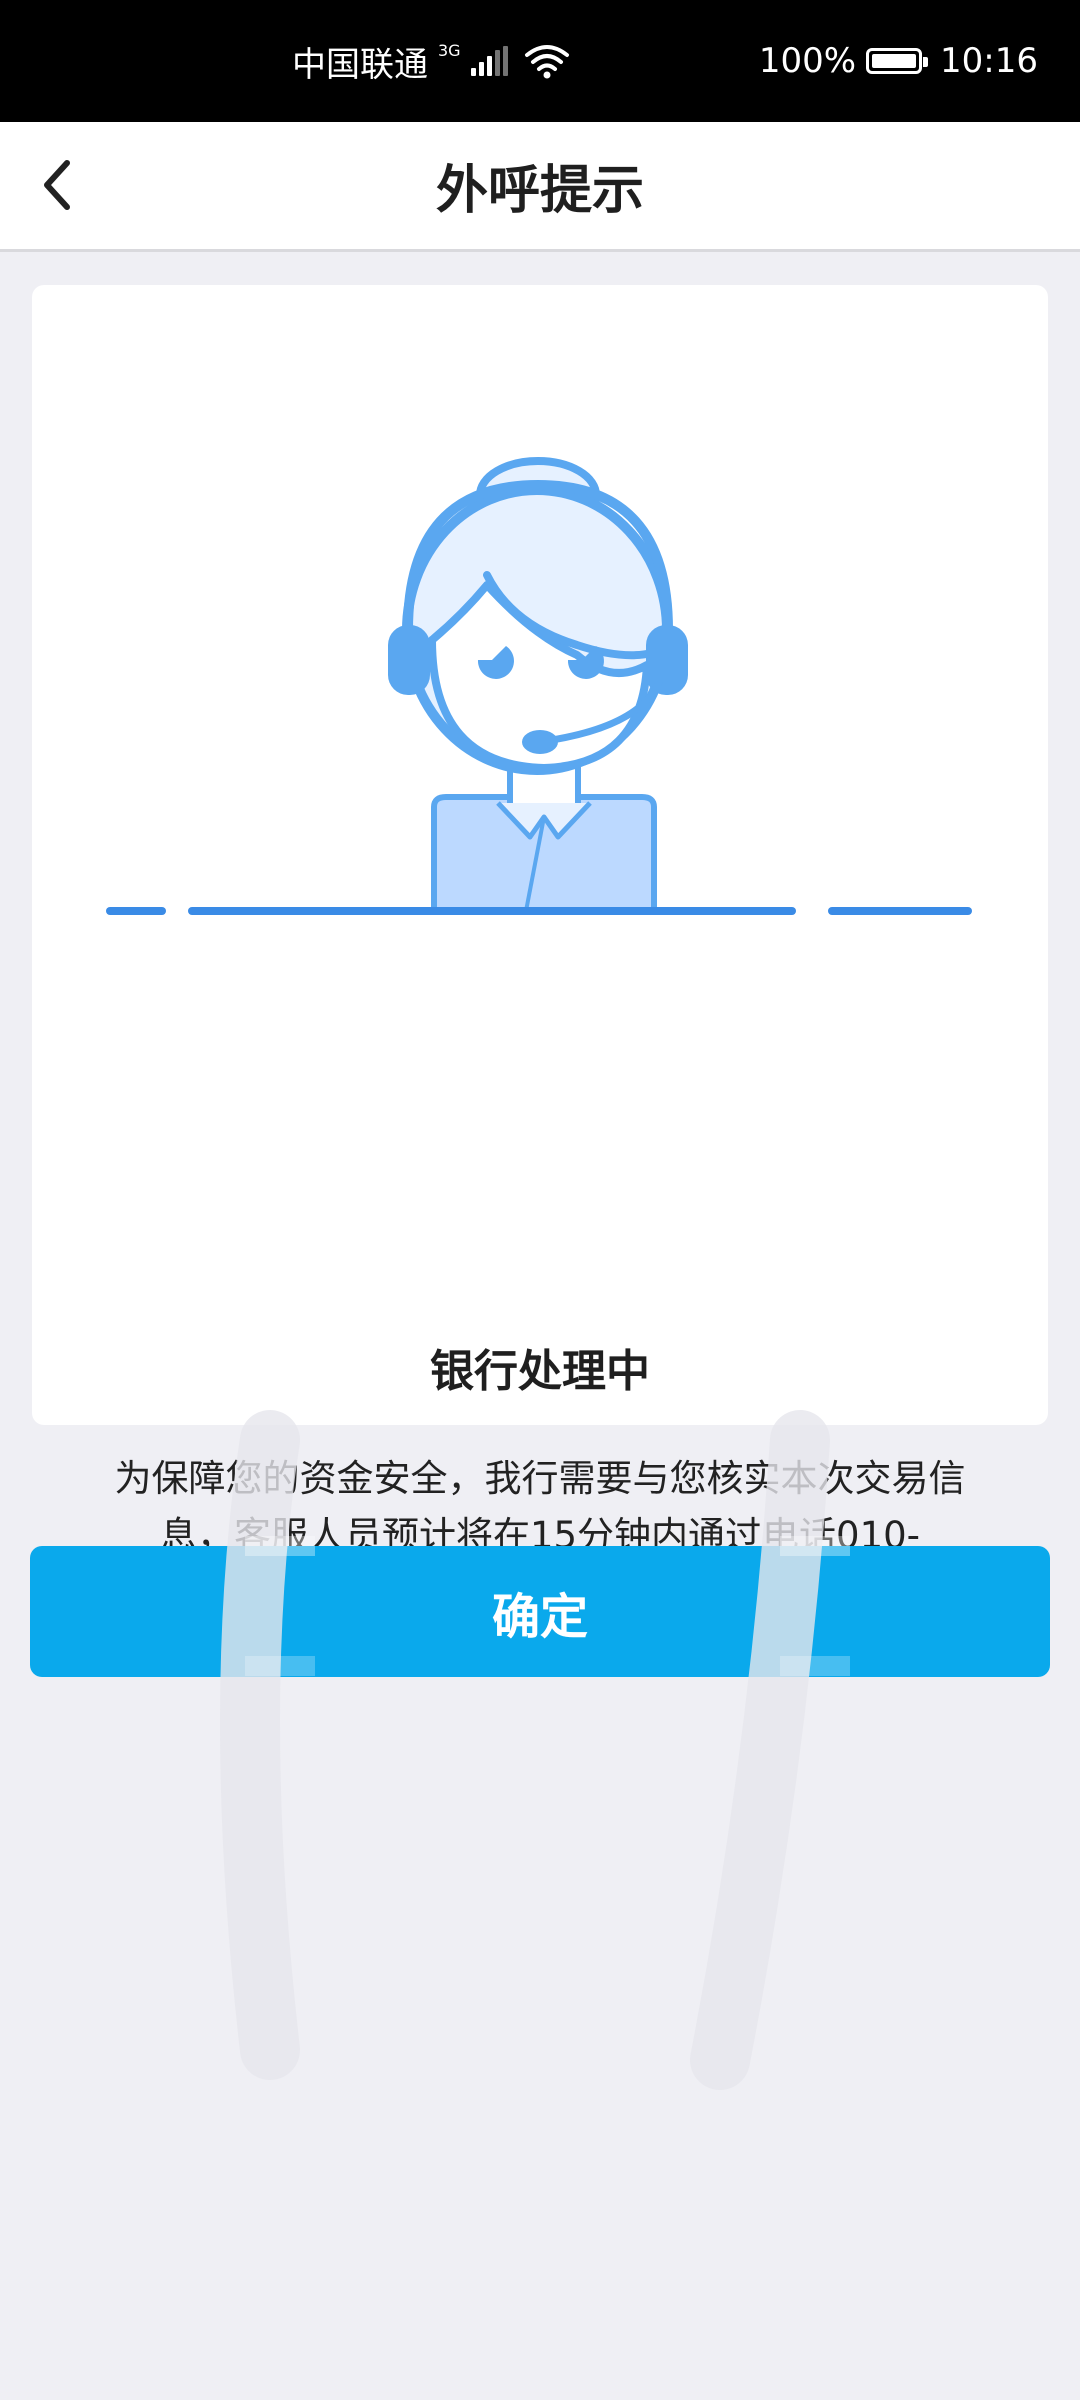 The image size is (1080, 2400). Describe the element at coordinates (360, 64) in the screenshot. I see `carrier-name: 中国联通` at that location.